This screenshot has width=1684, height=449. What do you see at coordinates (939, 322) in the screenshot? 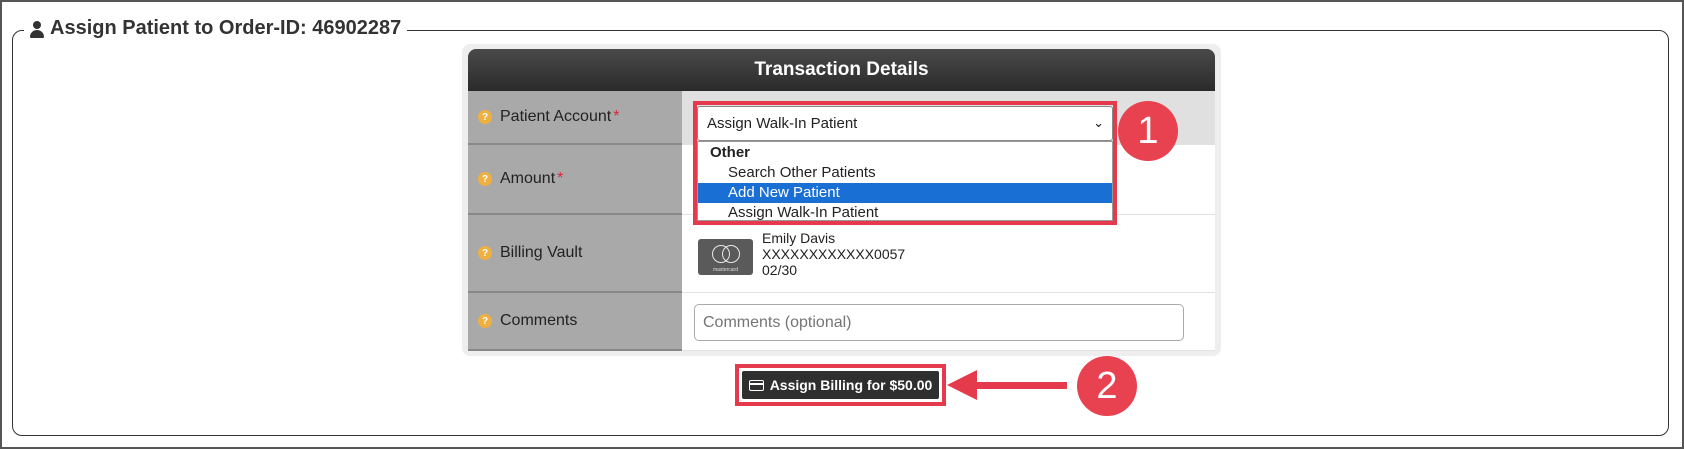
I see `comments-input` at bounding box center [939, 322].